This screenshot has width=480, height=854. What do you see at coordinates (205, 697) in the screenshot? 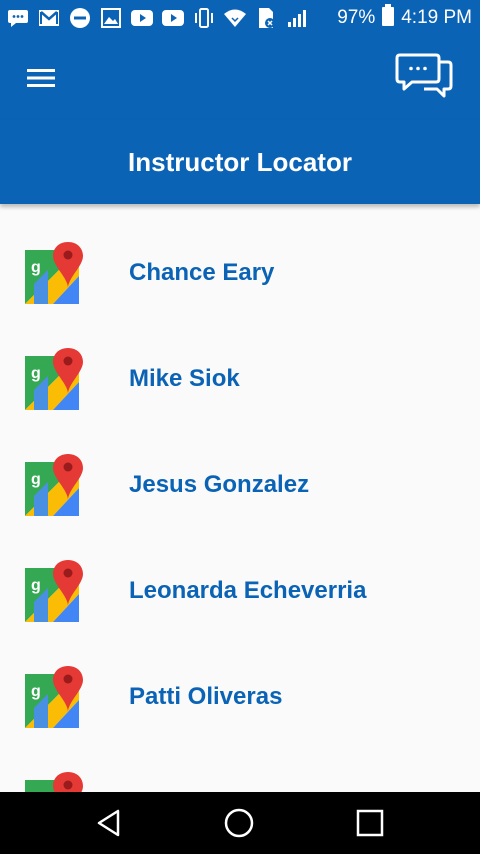
I see `instructor-name: Patti Oliveras` at bounding box center [205, 697].